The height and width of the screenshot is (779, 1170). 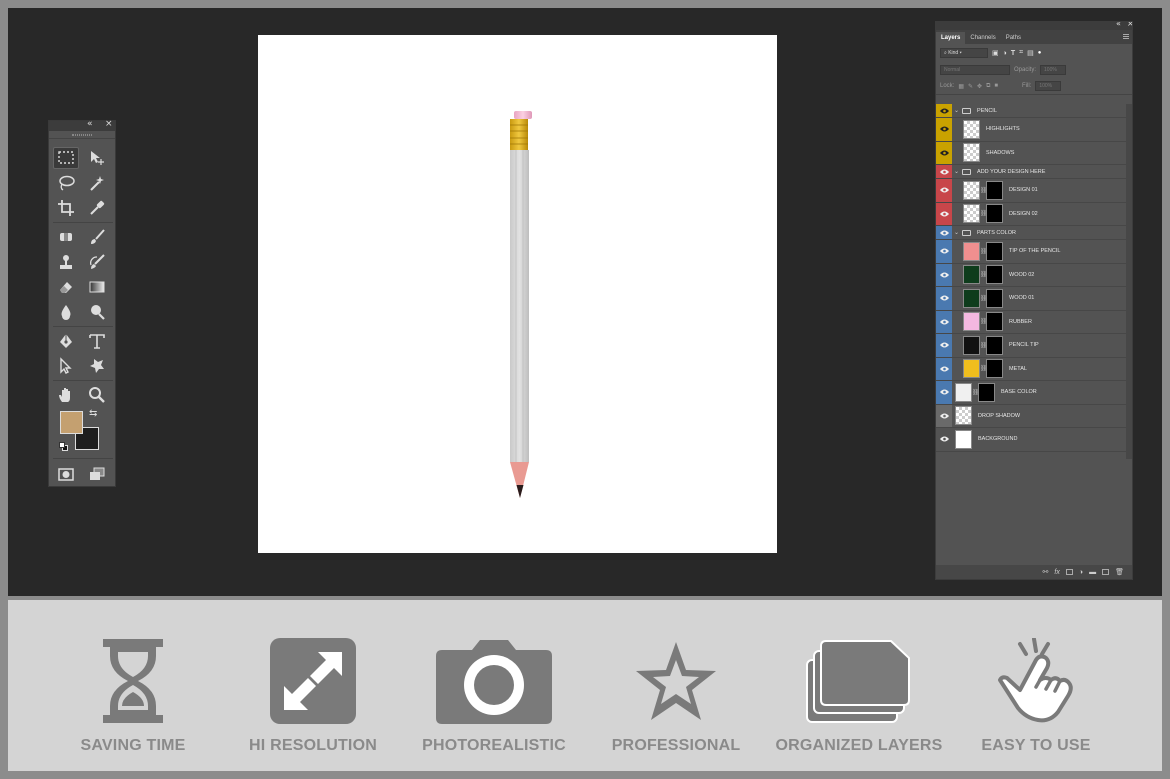 I want to click on adjustment-layer-icon: ◑, so click(x=1081, y=572).